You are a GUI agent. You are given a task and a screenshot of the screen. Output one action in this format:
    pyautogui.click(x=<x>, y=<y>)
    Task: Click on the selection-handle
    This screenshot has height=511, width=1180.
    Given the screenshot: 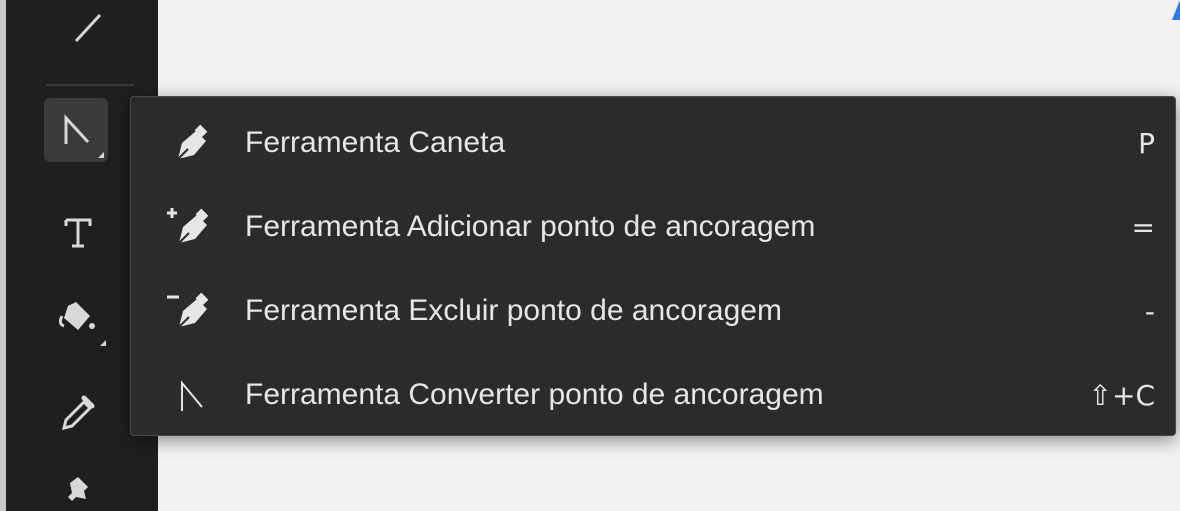 What is the action you would take?
    pyautogui.click(x=1176, y=10)
    